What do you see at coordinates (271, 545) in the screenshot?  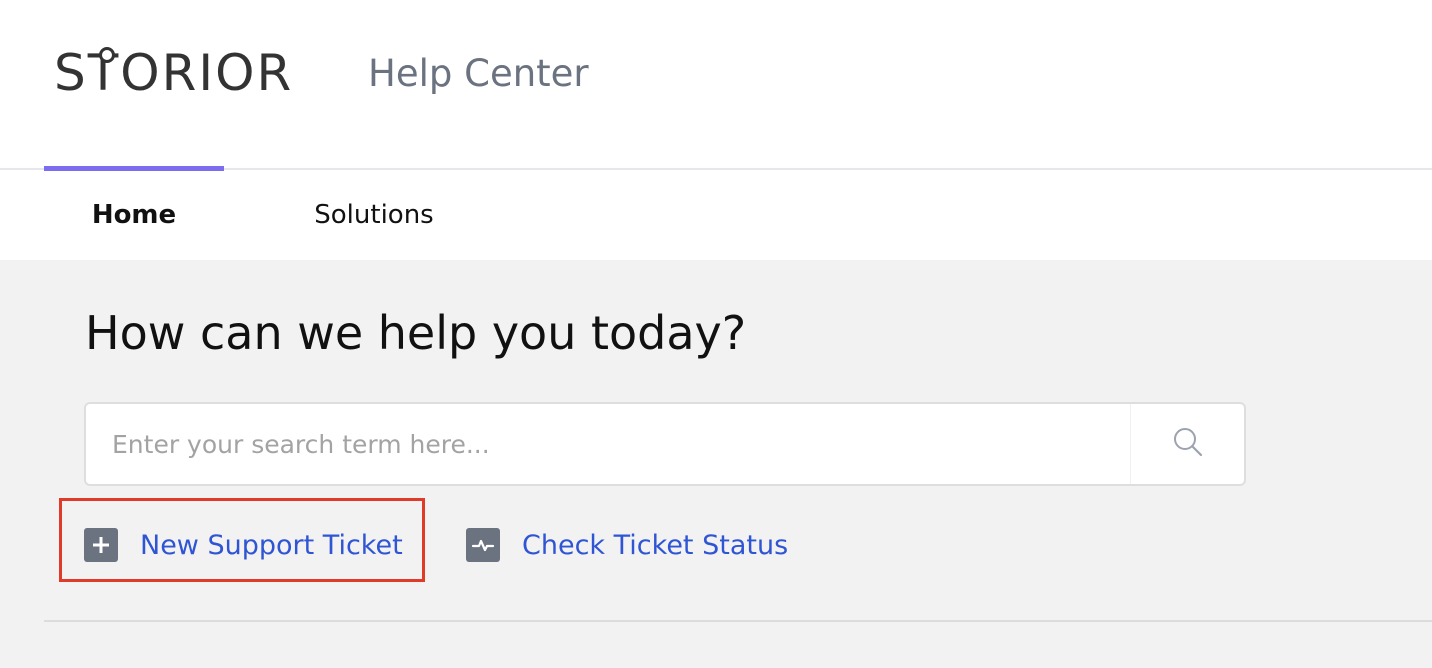 I see `new-support-ticket-label: New Support Ticket` at bounding box center [271, 545].